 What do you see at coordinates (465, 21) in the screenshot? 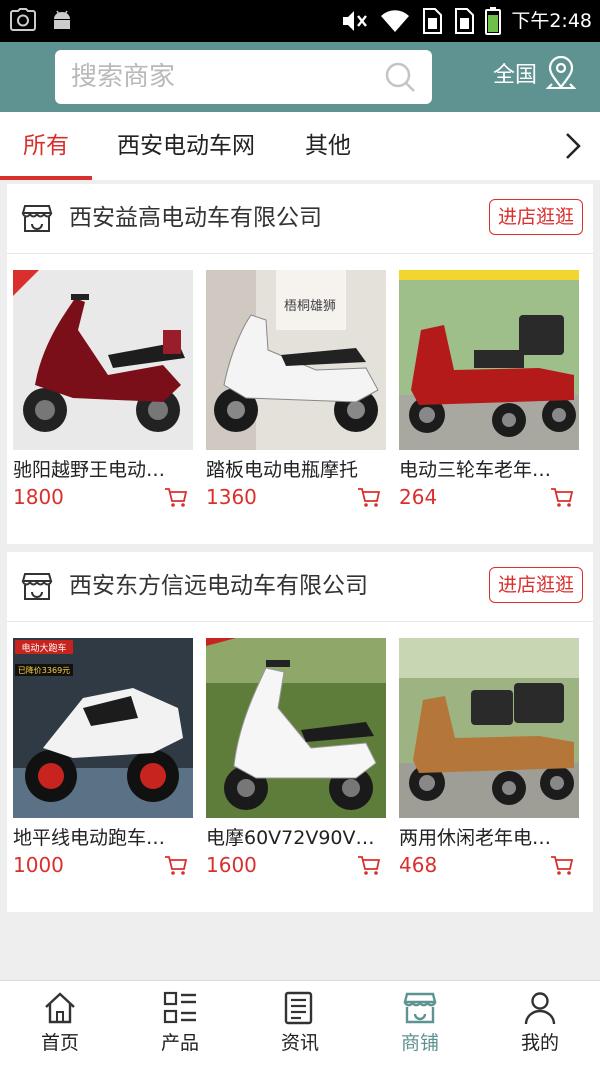
I see `sim2-icon` at bounding box center [465, 21].